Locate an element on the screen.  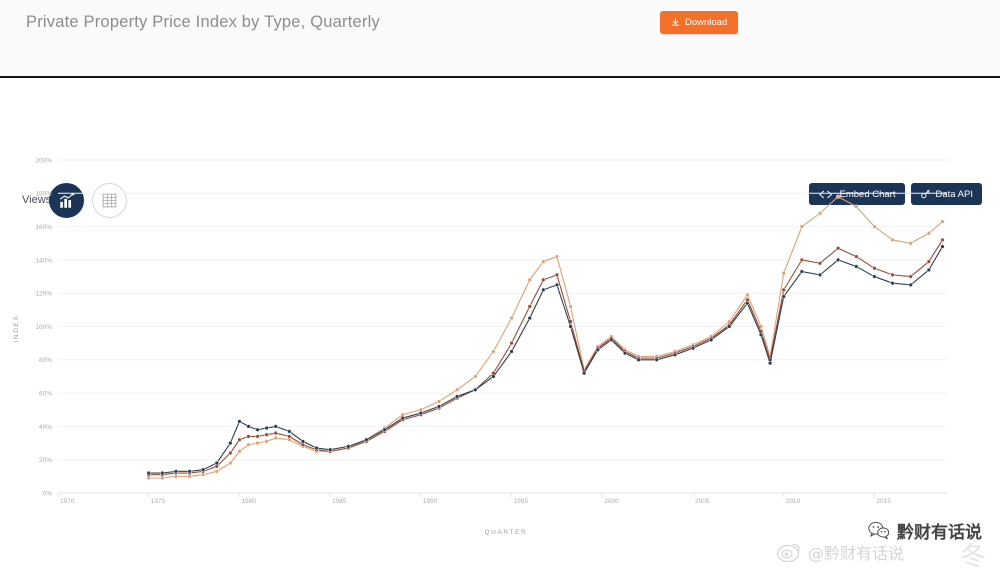
x-axis-tick-label: 2005 is located at coordinates (702, 501).